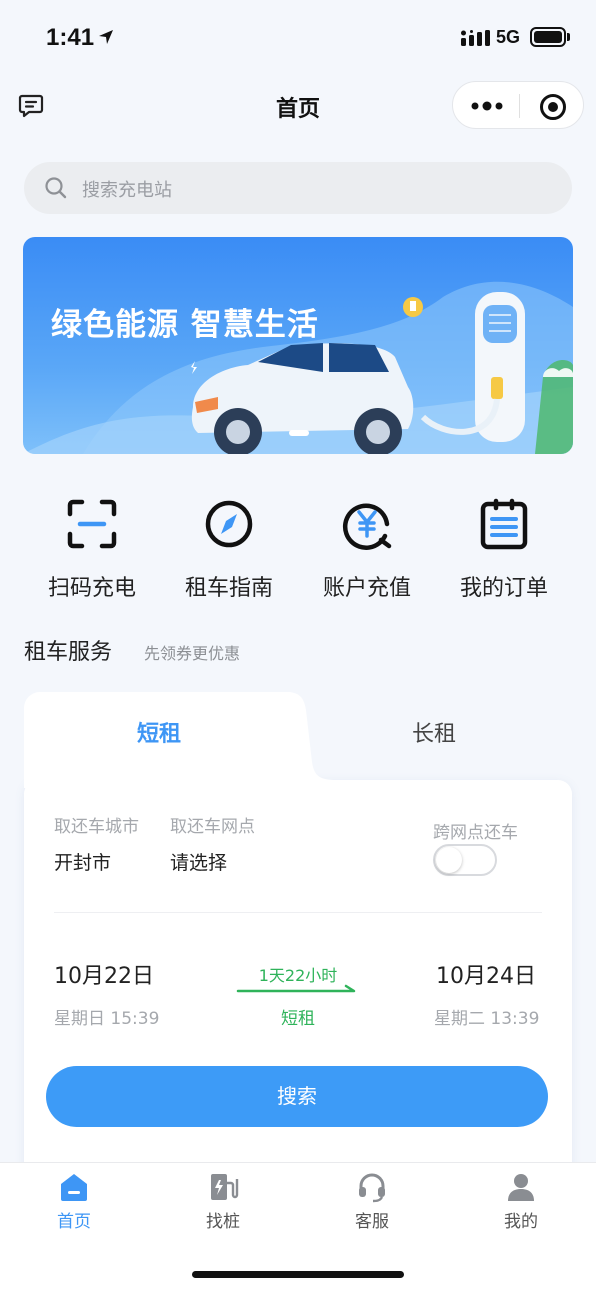 The height and width of the screenshot is (1291, 596). What do you see at coordinates (92, 550) in the screenshot?
I see `action-scan-charge: 扫码充电` at bounding box center [92, 550].